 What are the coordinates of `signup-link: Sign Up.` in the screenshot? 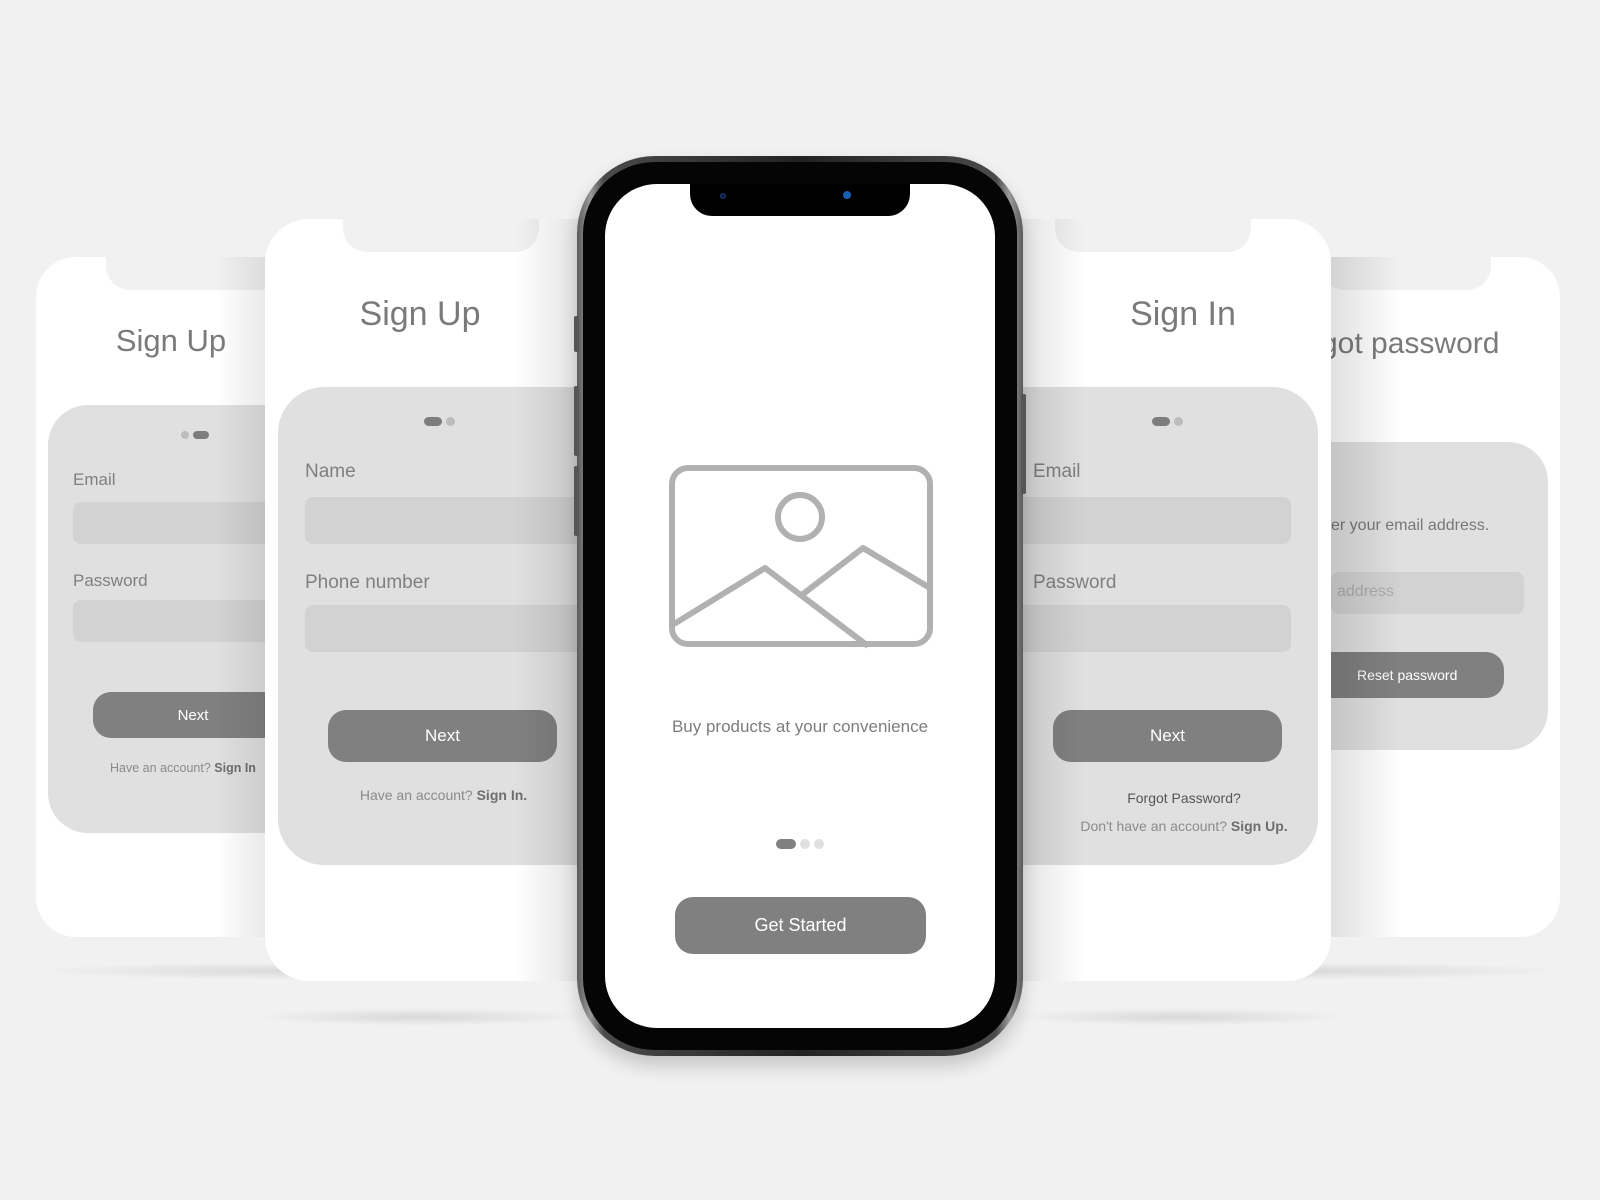 It's located at (1259, 826).